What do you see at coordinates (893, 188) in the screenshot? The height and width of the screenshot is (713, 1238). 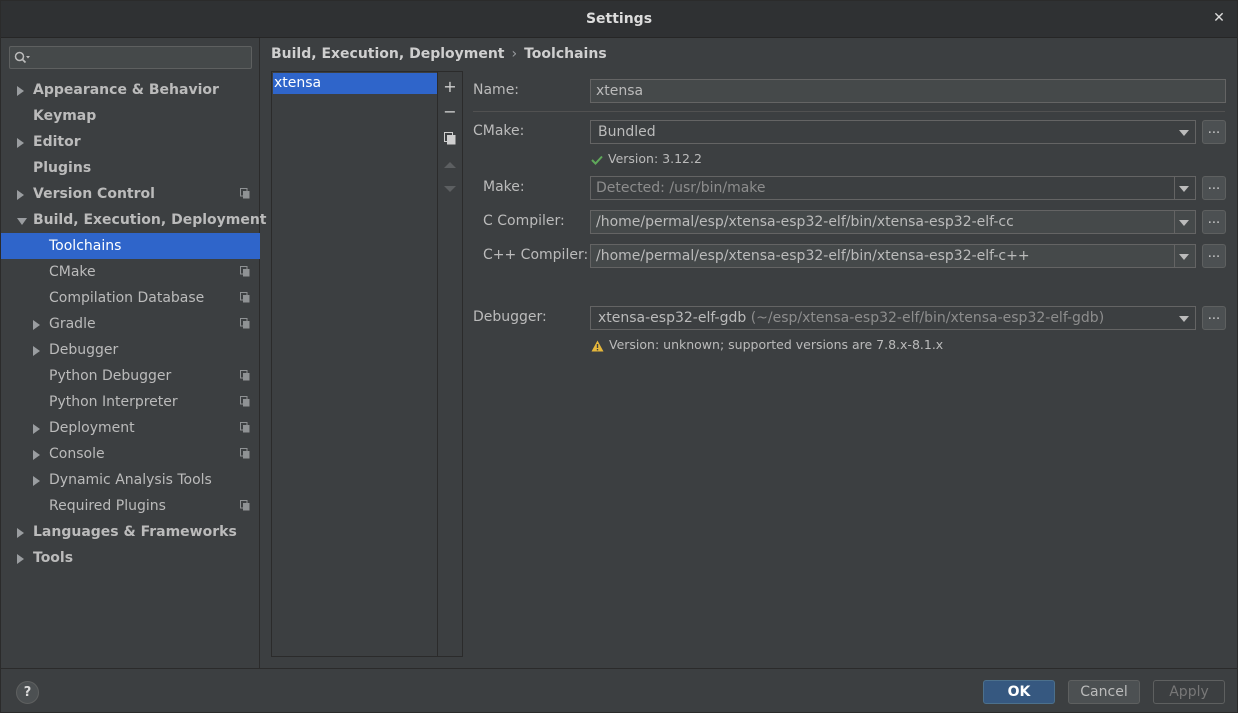 I see `make-combo: Detected: /usr/bin/make` at bounding box center [893, 188].